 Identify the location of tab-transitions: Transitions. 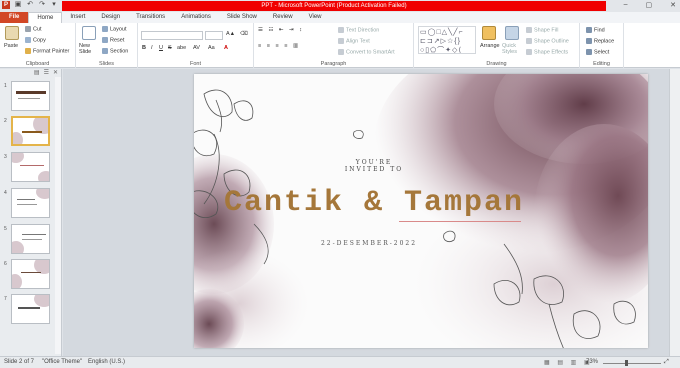
(150, 17).